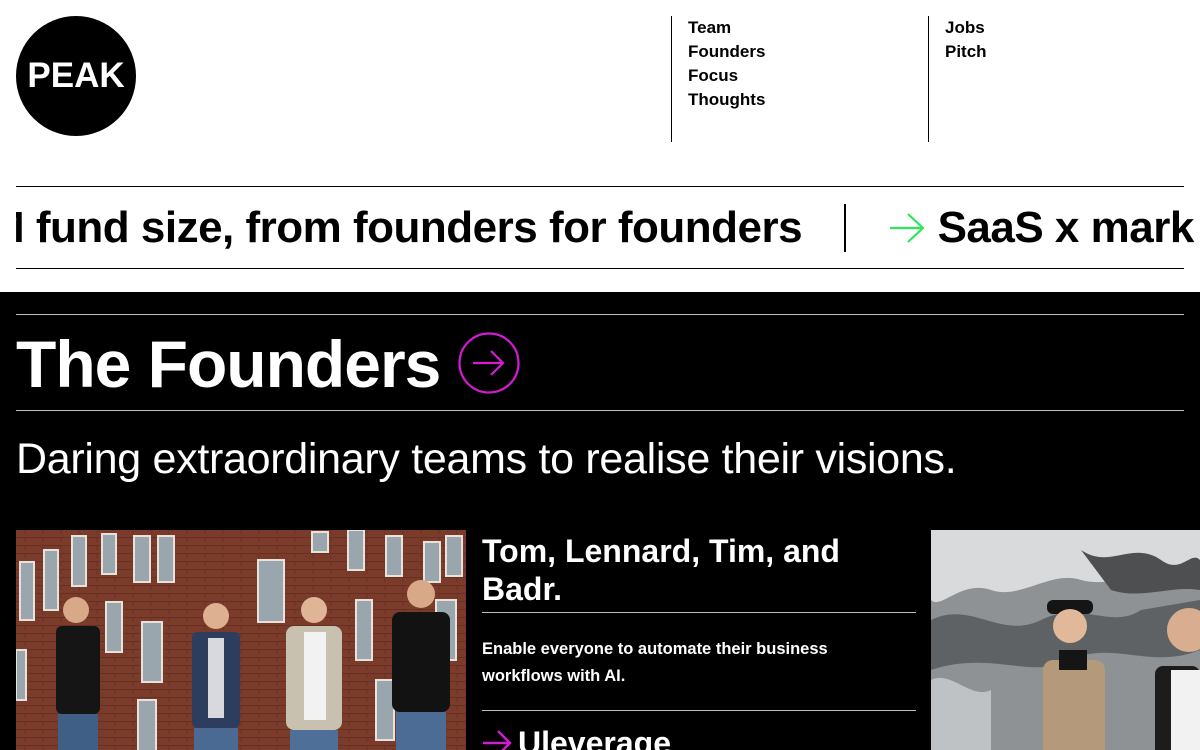 The image size is (1200, 750). Describe the element at coordinates (966, 52) in the screenshot. I see `nav-link-pitch: Pitch` at that location.